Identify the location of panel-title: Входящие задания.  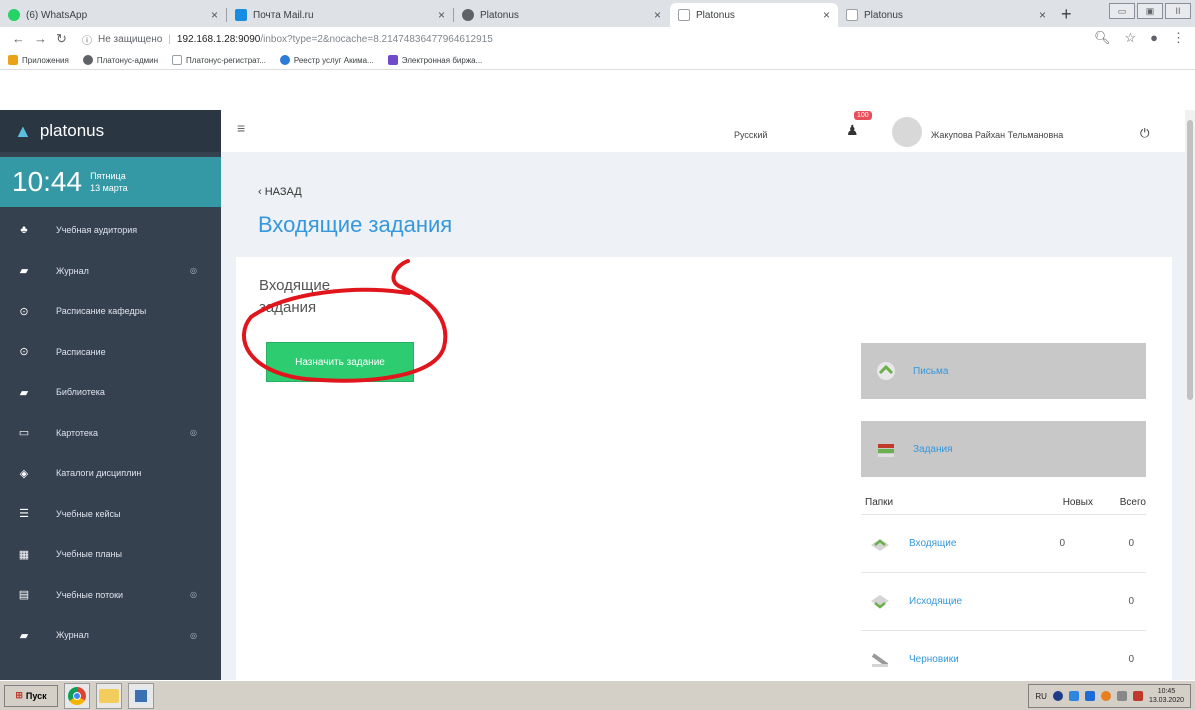
(295, 296).